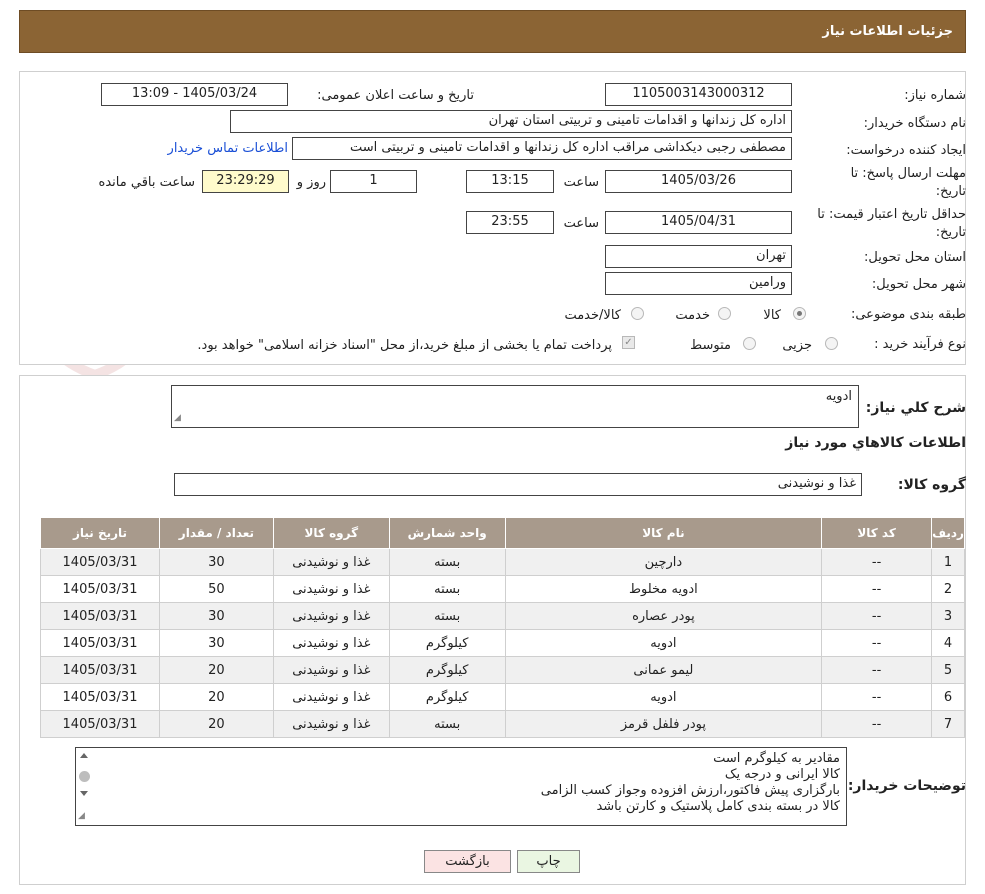 This screenshot has height=894, width=985. What do you see at coordinates (510, 181) in the screenshot?
I see `deadline-time-field: 13:15` at bounding box center [510, 181].